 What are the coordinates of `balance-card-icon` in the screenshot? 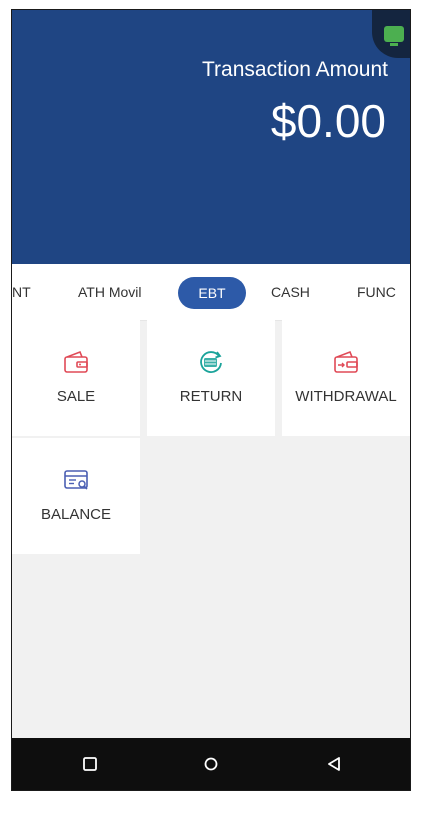 It's located at (76, 480).